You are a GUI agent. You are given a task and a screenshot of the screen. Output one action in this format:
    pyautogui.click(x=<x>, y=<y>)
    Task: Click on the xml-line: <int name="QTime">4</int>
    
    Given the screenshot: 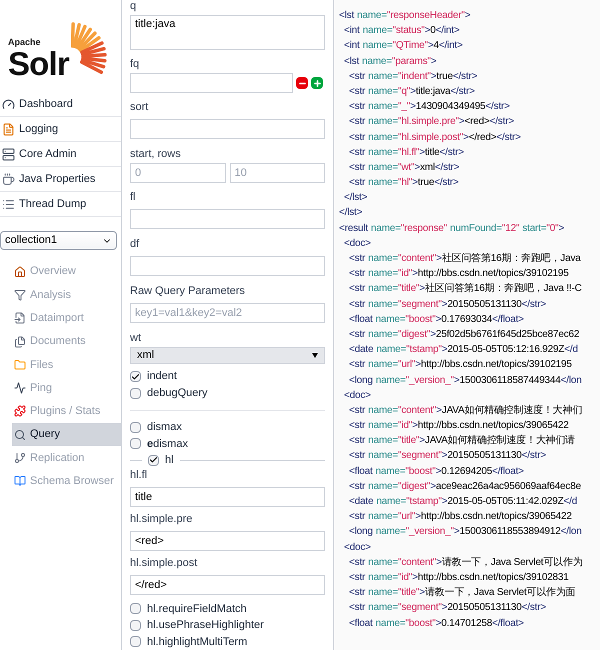 What is the action you would take?
    pyautogui.click(x=404, y=46)
    